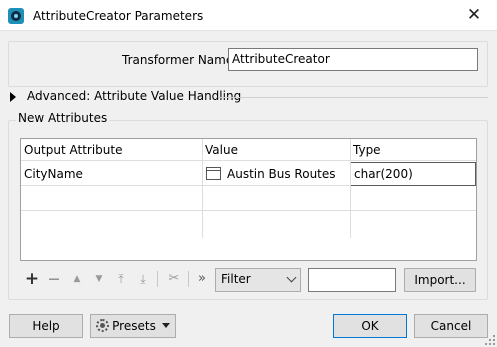 Image resolution: width=497 pixels, height=347 pixels. I want to click on table-row: CityName Austin Bus Routes char(200), so click(248, 174).